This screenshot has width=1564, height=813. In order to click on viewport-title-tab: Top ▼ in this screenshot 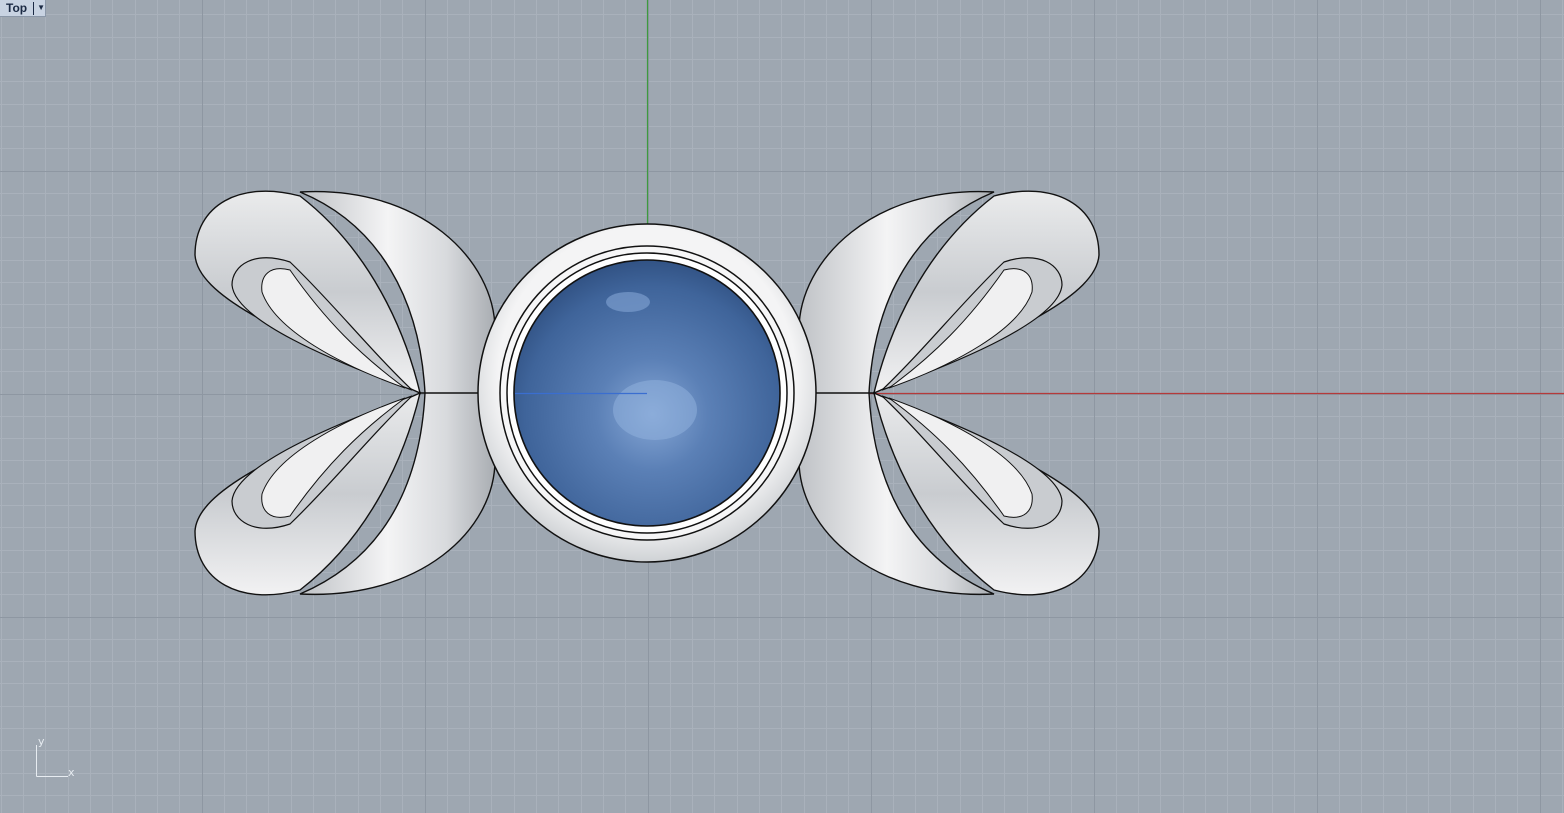, I will do `click(23, 8)`.